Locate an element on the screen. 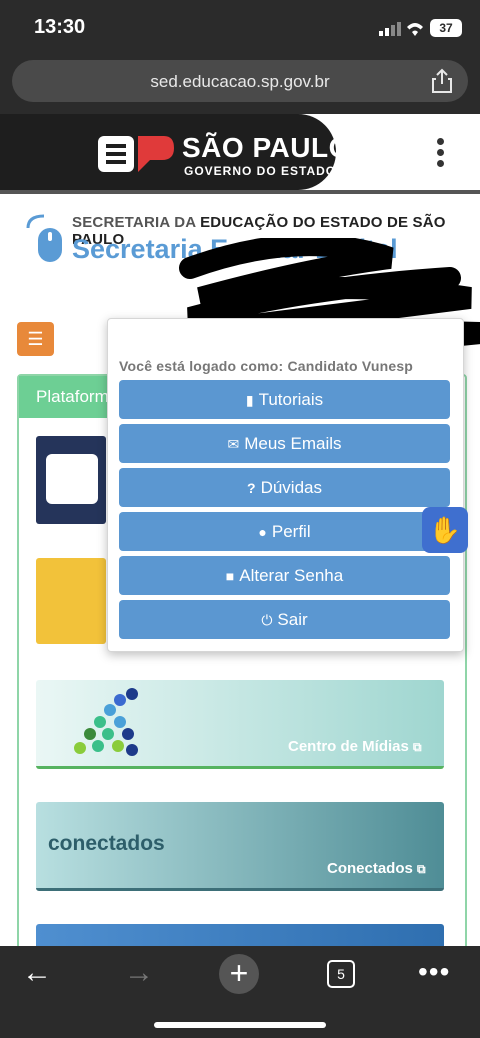 The image size is (480, 1038). centro-de-midias-label: Centro de Mídias ⧉ is located at coordinates (355, 746).